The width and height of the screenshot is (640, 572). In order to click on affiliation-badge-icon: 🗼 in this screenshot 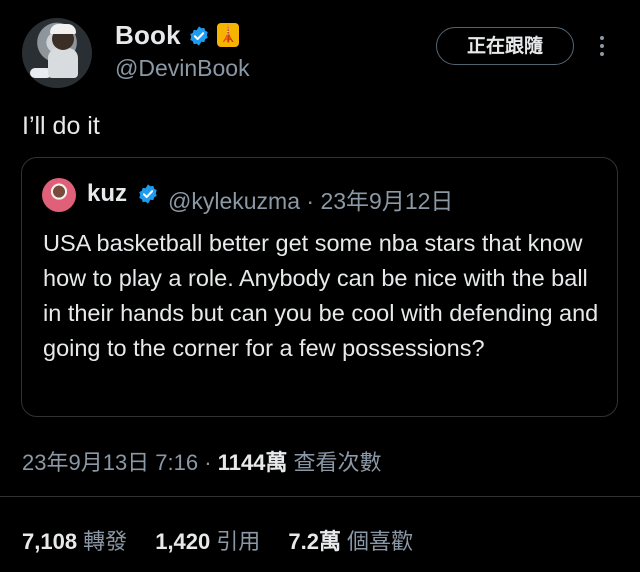, I will do `click(228, 35)`.